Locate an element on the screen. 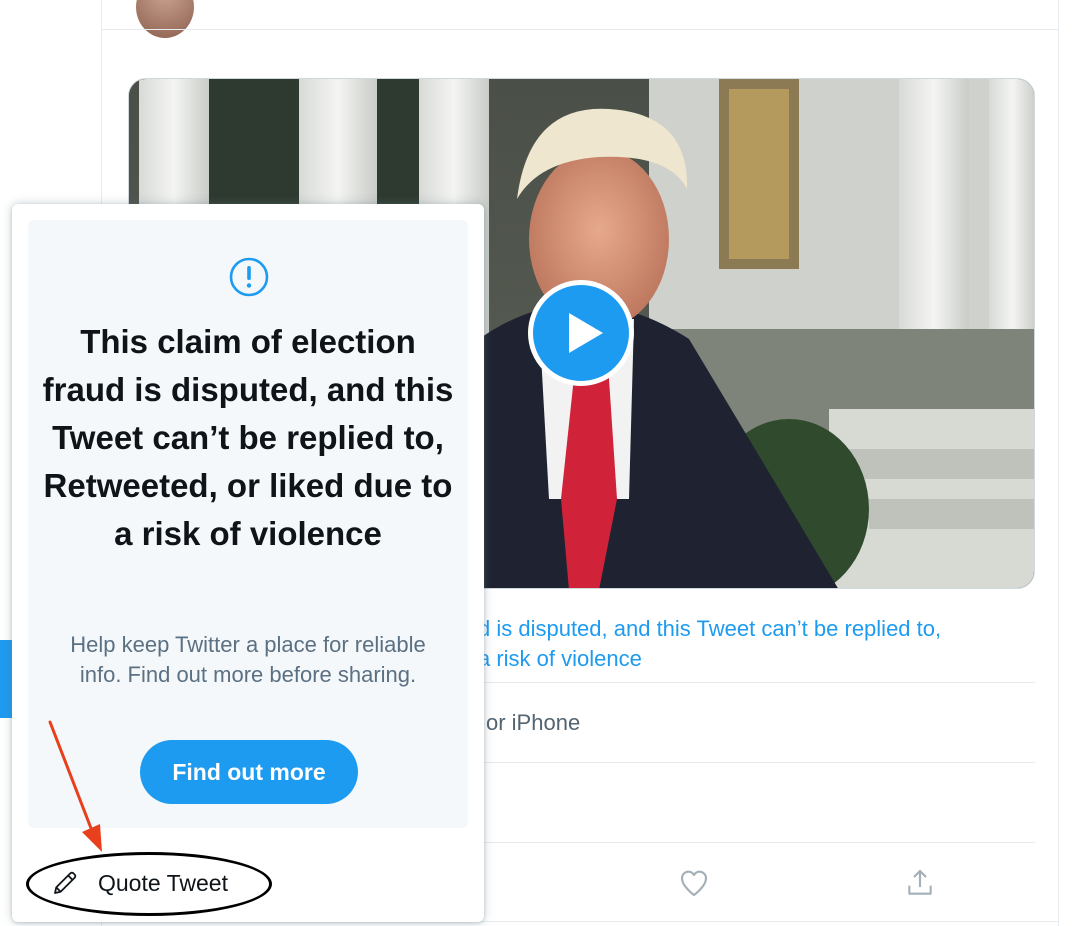 The image size is (1086, 926). pencil-icon is located at coordinates (65, 882).